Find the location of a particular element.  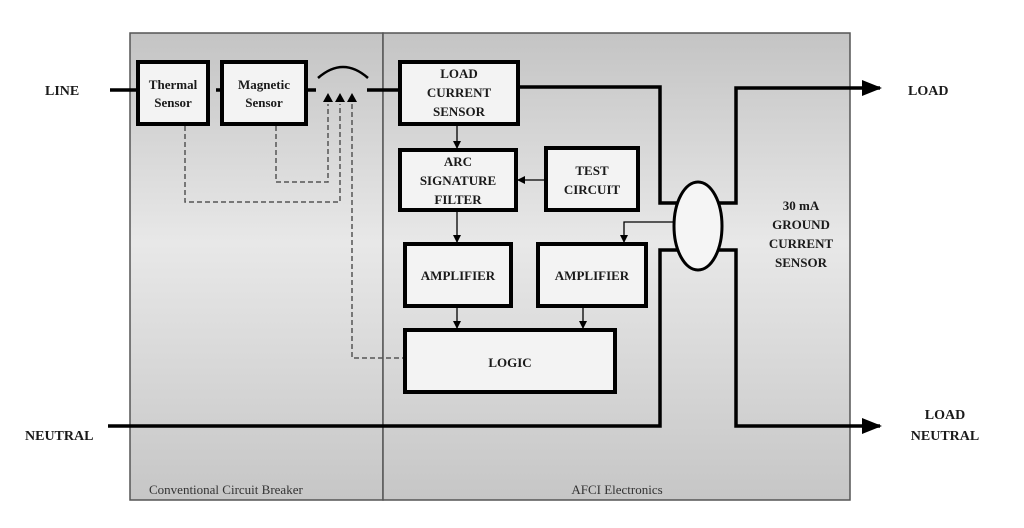

filter-label-3: FILTER is located at coordinates (458, 199).